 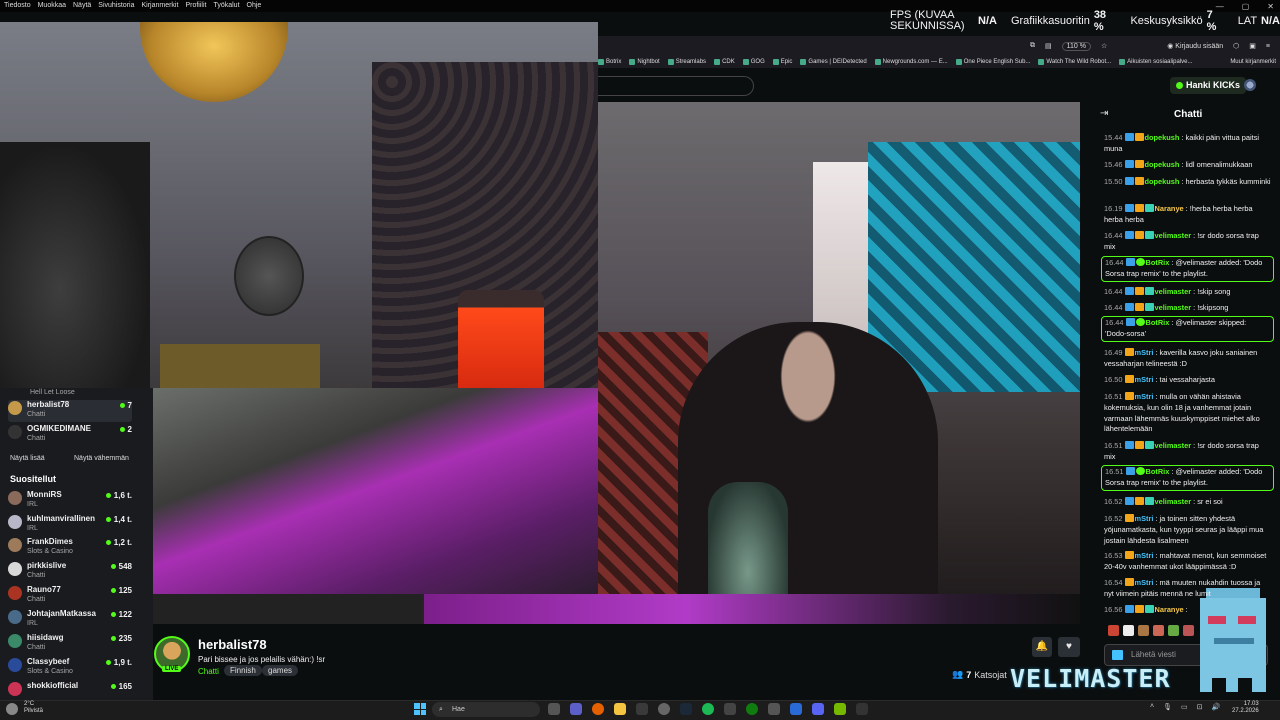 I want to click on addon-icon: ▣, so click(x=1252, y=46).